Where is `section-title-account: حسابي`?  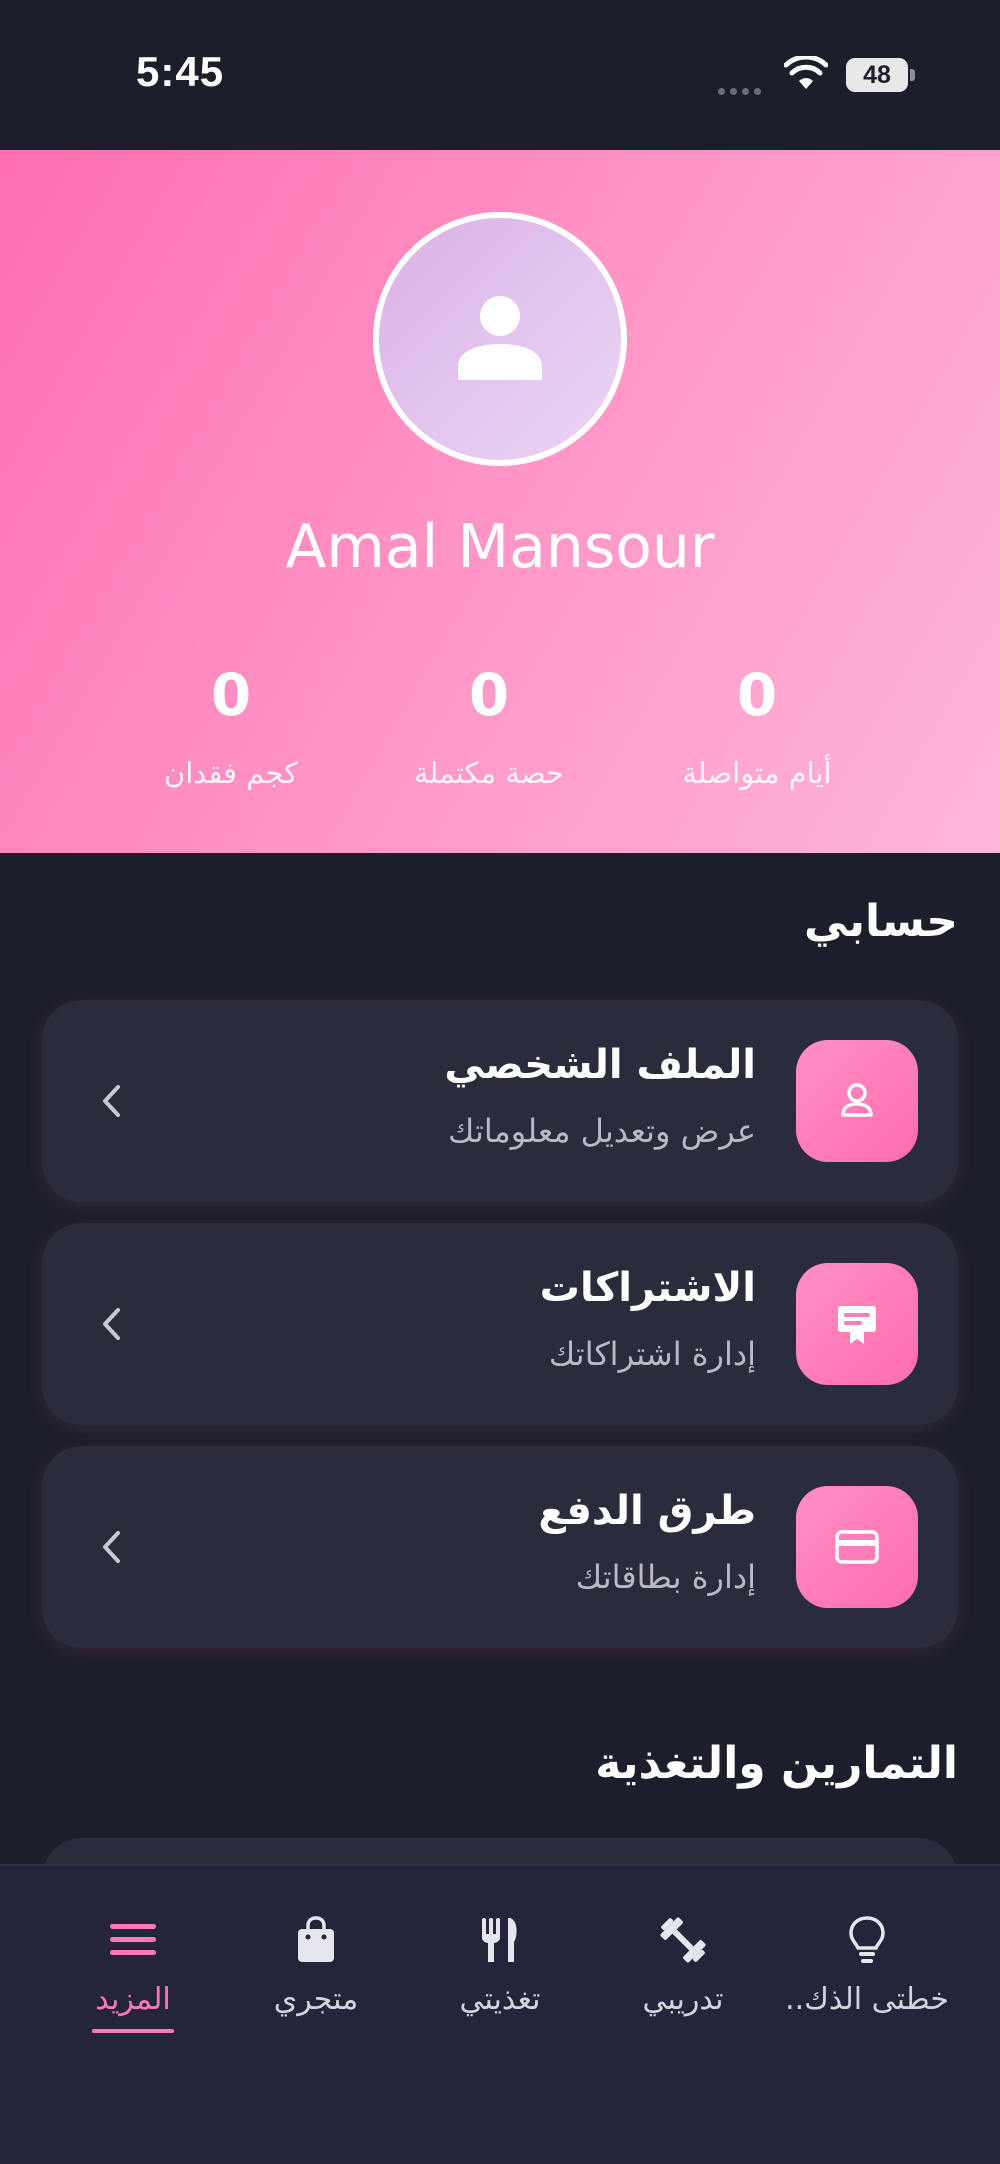 section-title-account: حسابي is located at coordinates (880, 921).